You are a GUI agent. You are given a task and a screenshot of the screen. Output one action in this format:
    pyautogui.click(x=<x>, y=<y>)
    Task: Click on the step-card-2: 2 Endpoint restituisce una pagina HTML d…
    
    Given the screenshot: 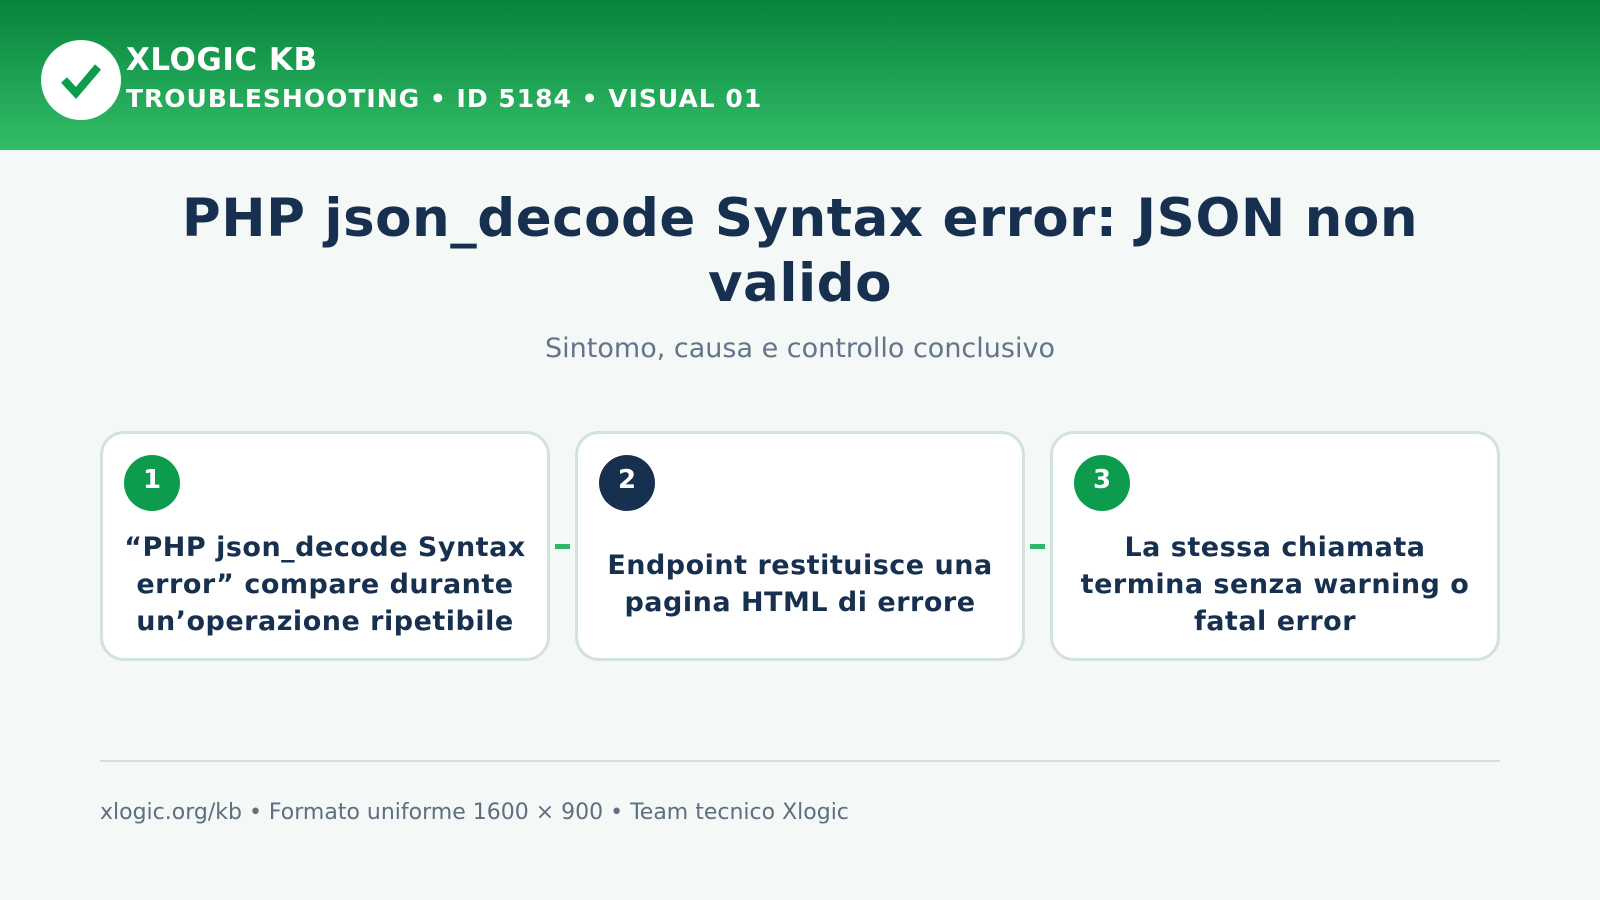 What is the action you would take?
    pyautogui.click(x=800, y=546)
    